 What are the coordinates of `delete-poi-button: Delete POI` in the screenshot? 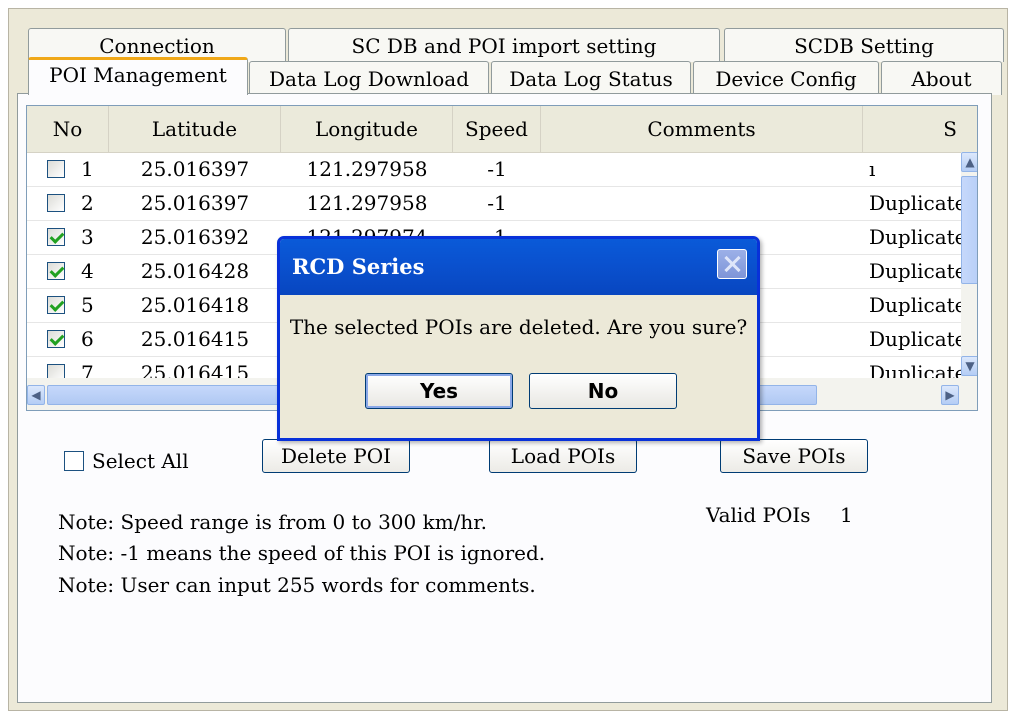 It's located at (336, 456).